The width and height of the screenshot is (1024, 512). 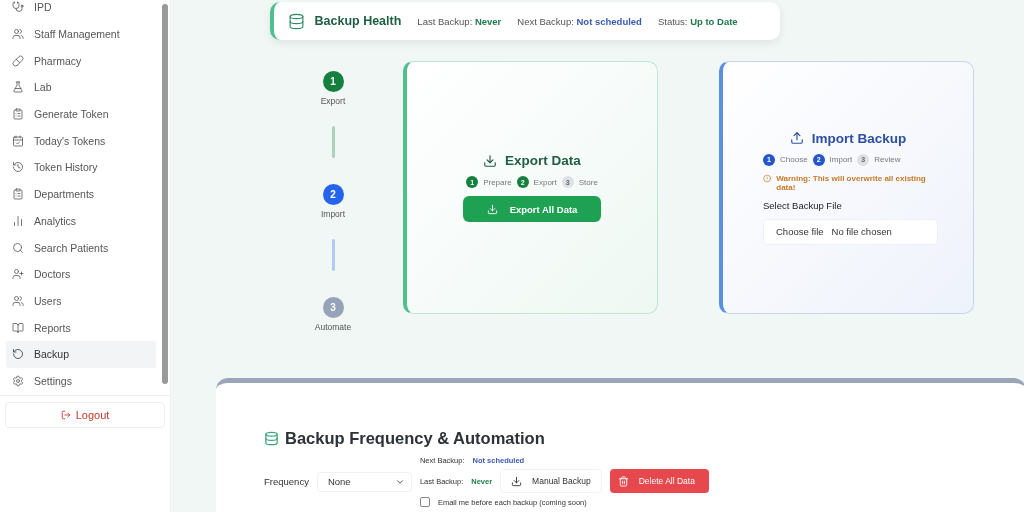 What do you see at coordinates (165, 194) in the screenshot?
I see `scrollbar` at bounding box center [165, 194].